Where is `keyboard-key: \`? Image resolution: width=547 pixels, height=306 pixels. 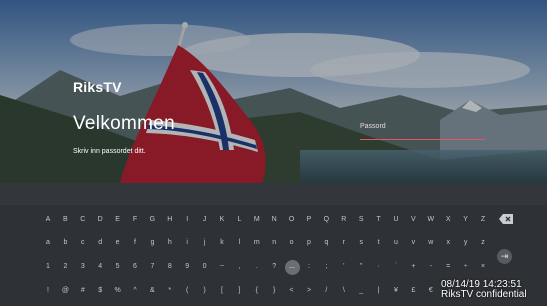
keyboard-key: \ is located at coordinates (344, 291).